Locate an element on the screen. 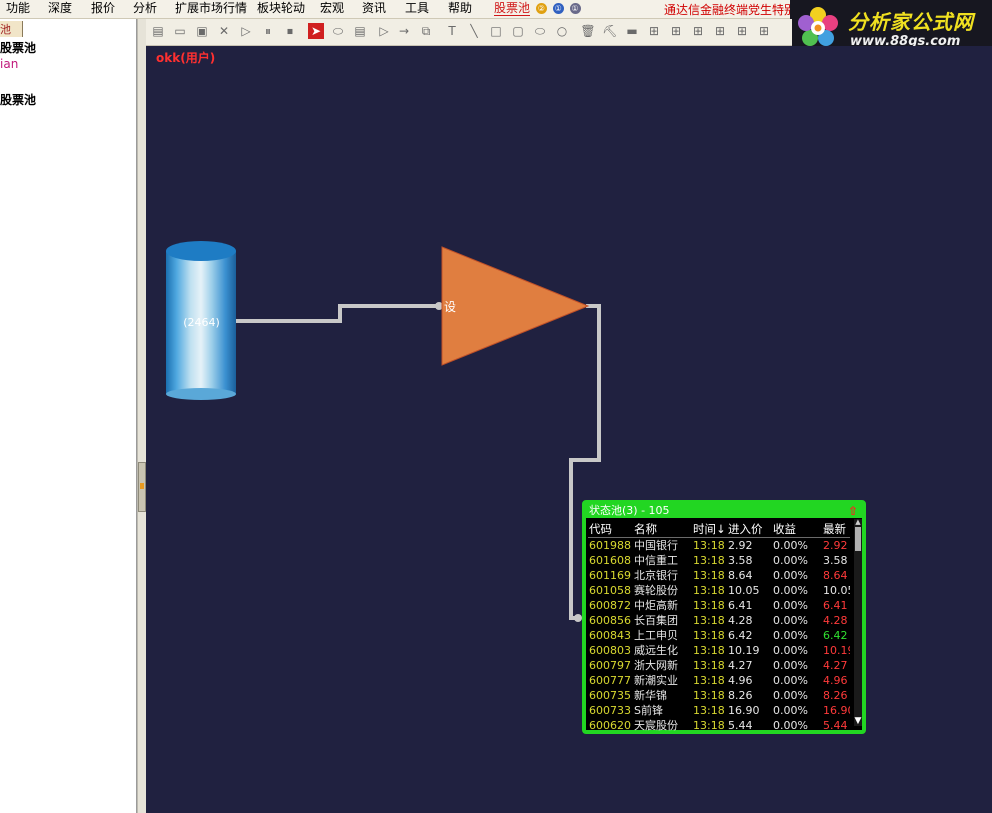 The image size is (992, 813). play-icon: ▷ is located at coordinates (246, 31).